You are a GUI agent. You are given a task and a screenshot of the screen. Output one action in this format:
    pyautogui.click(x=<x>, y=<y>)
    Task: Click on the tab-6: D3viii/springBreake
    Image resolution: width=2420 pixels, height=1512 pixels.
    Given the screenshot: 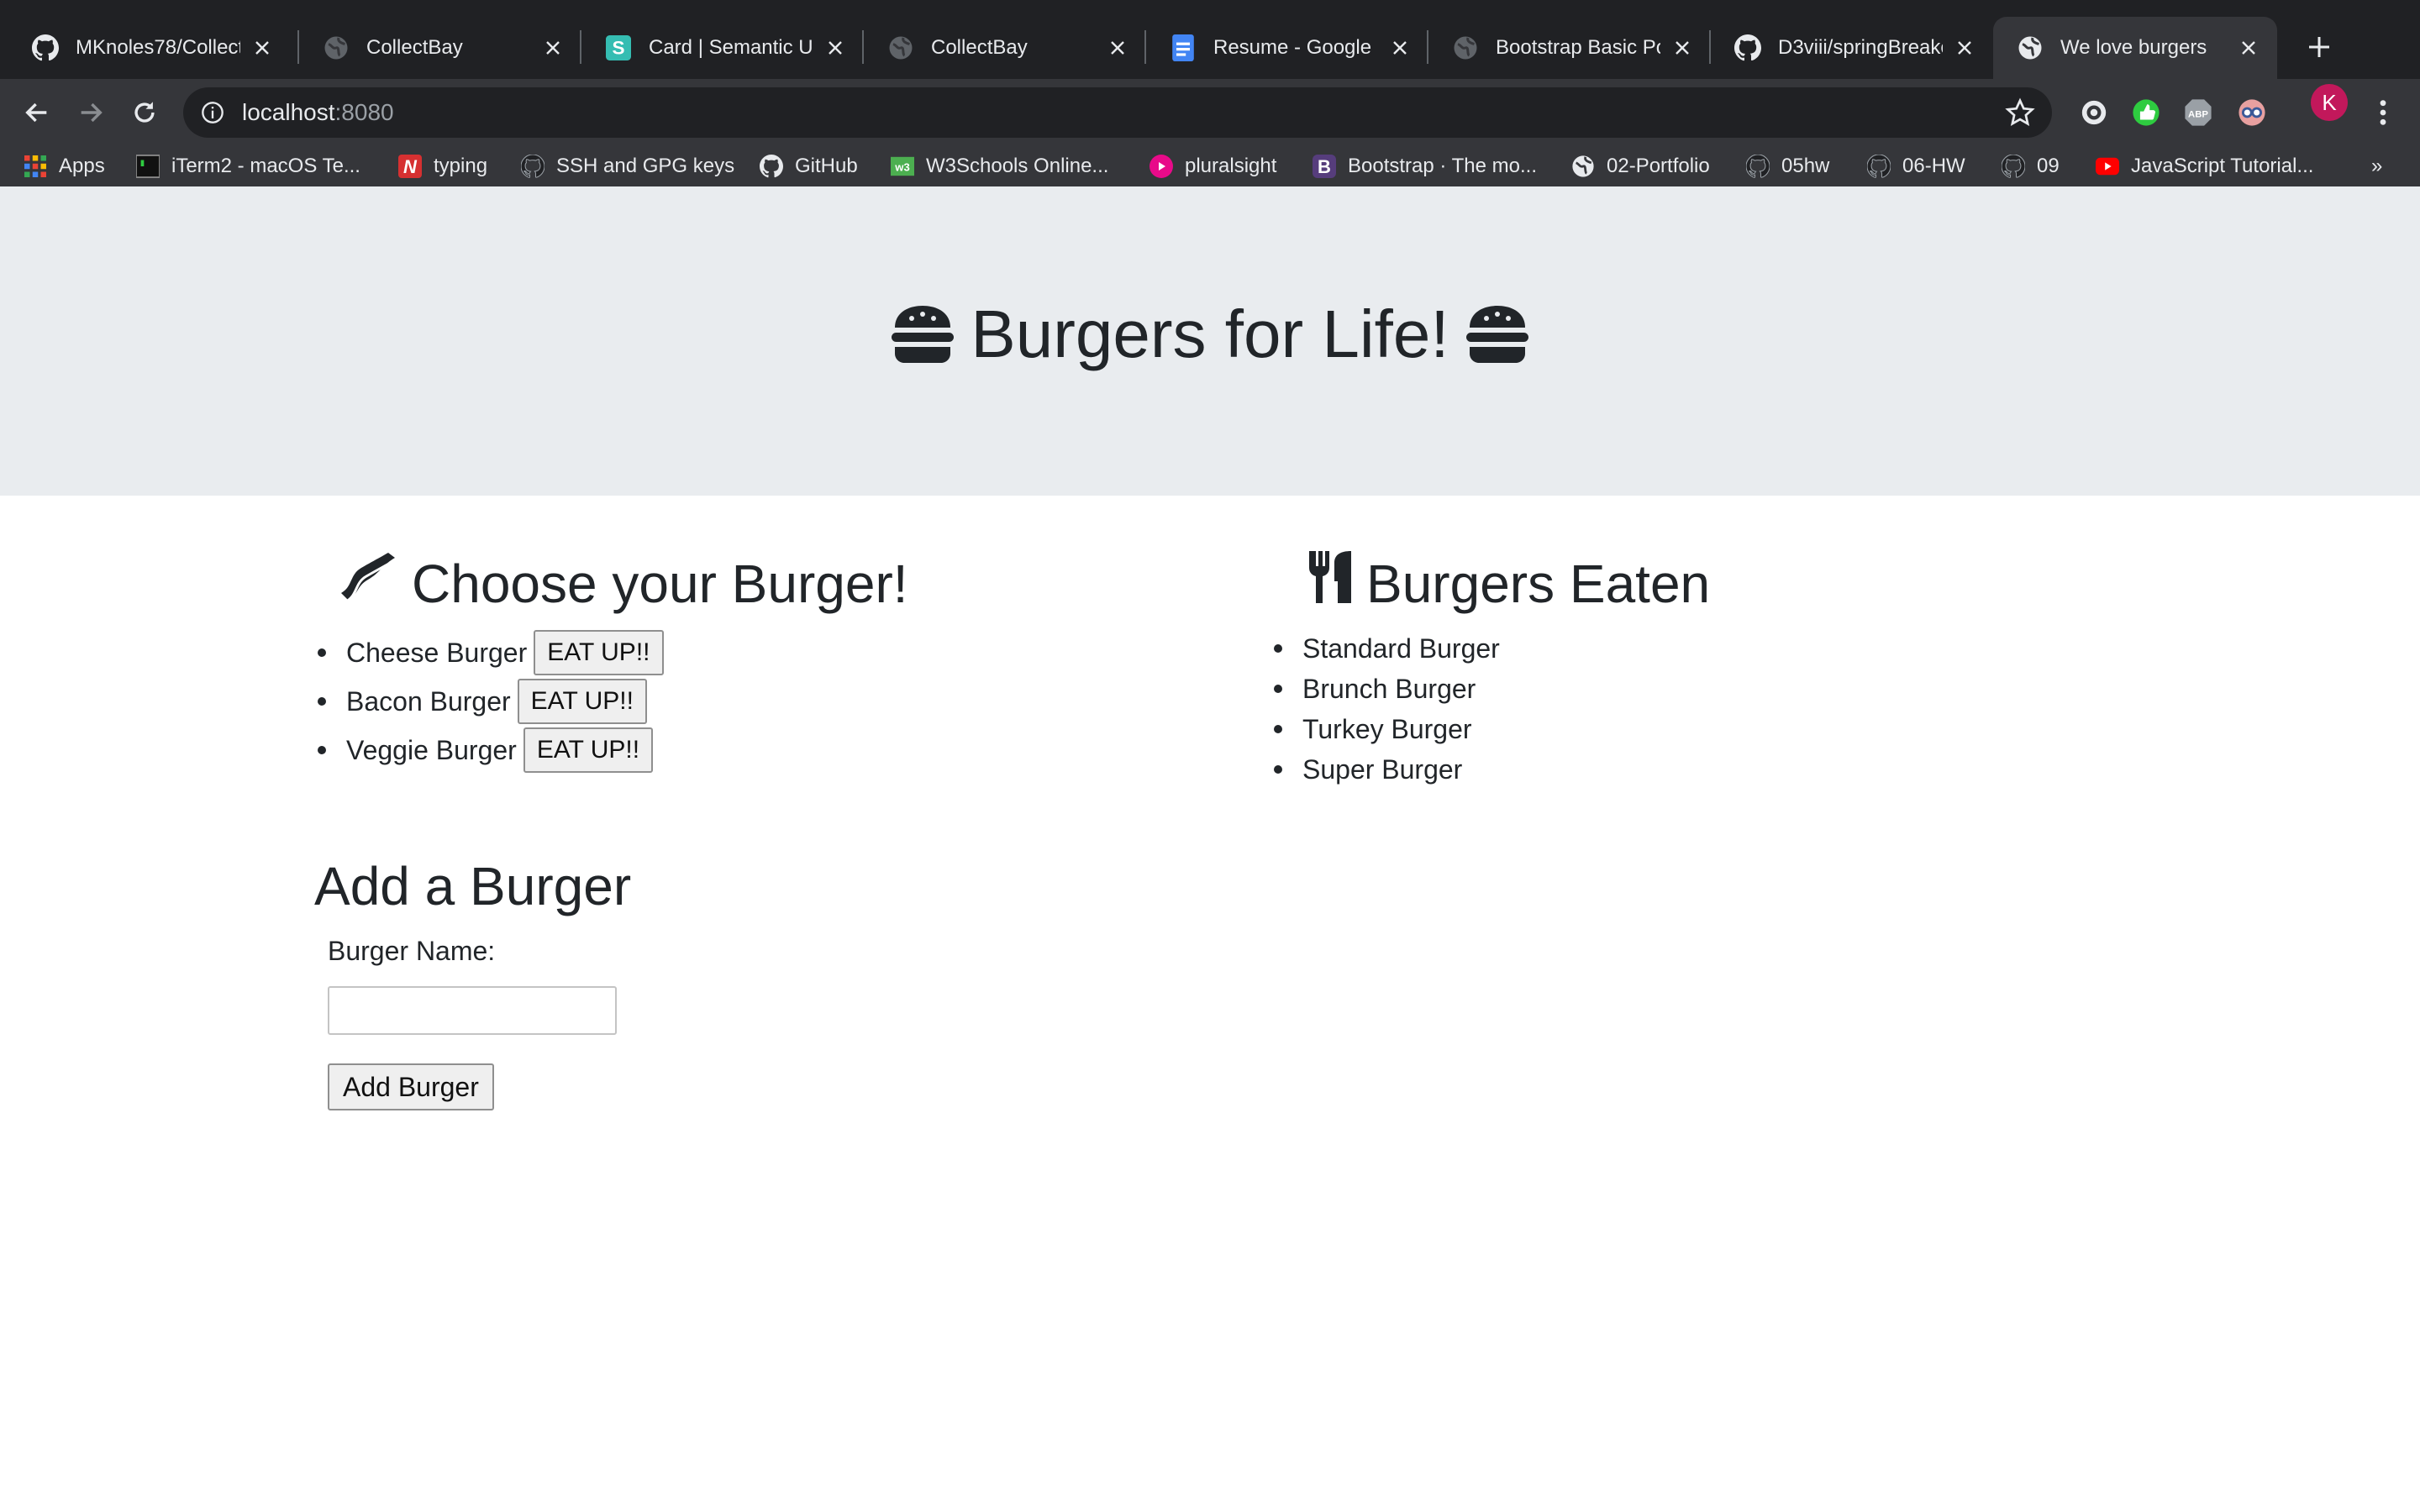 What is the action you would take?
    pyautogui.click(x=1852, y=48)
    